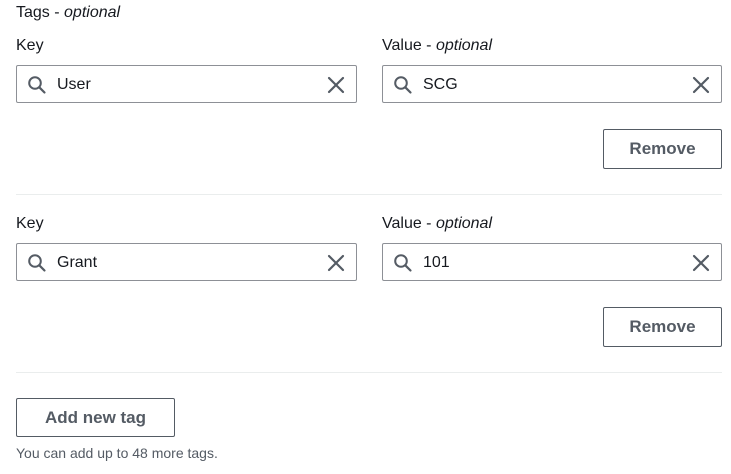 The width and height of the screenshot is (731, 474). Describe the element at coordinates (552, 84) in the screenshot. I see `value-input: SCG` at that location.